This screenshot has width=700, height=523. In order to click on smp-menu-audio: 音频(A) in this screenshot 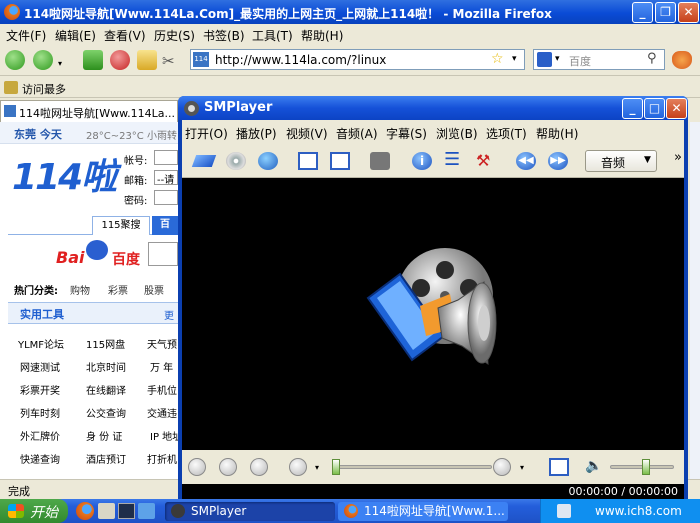, I will do `click(357, 133)`.